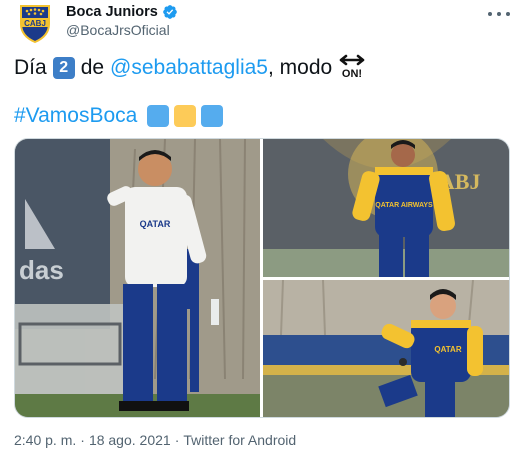  What do you see at coordinates (41, 270) in the screenshot?
I see `svg-text: das` at bounding box center [41, 270].